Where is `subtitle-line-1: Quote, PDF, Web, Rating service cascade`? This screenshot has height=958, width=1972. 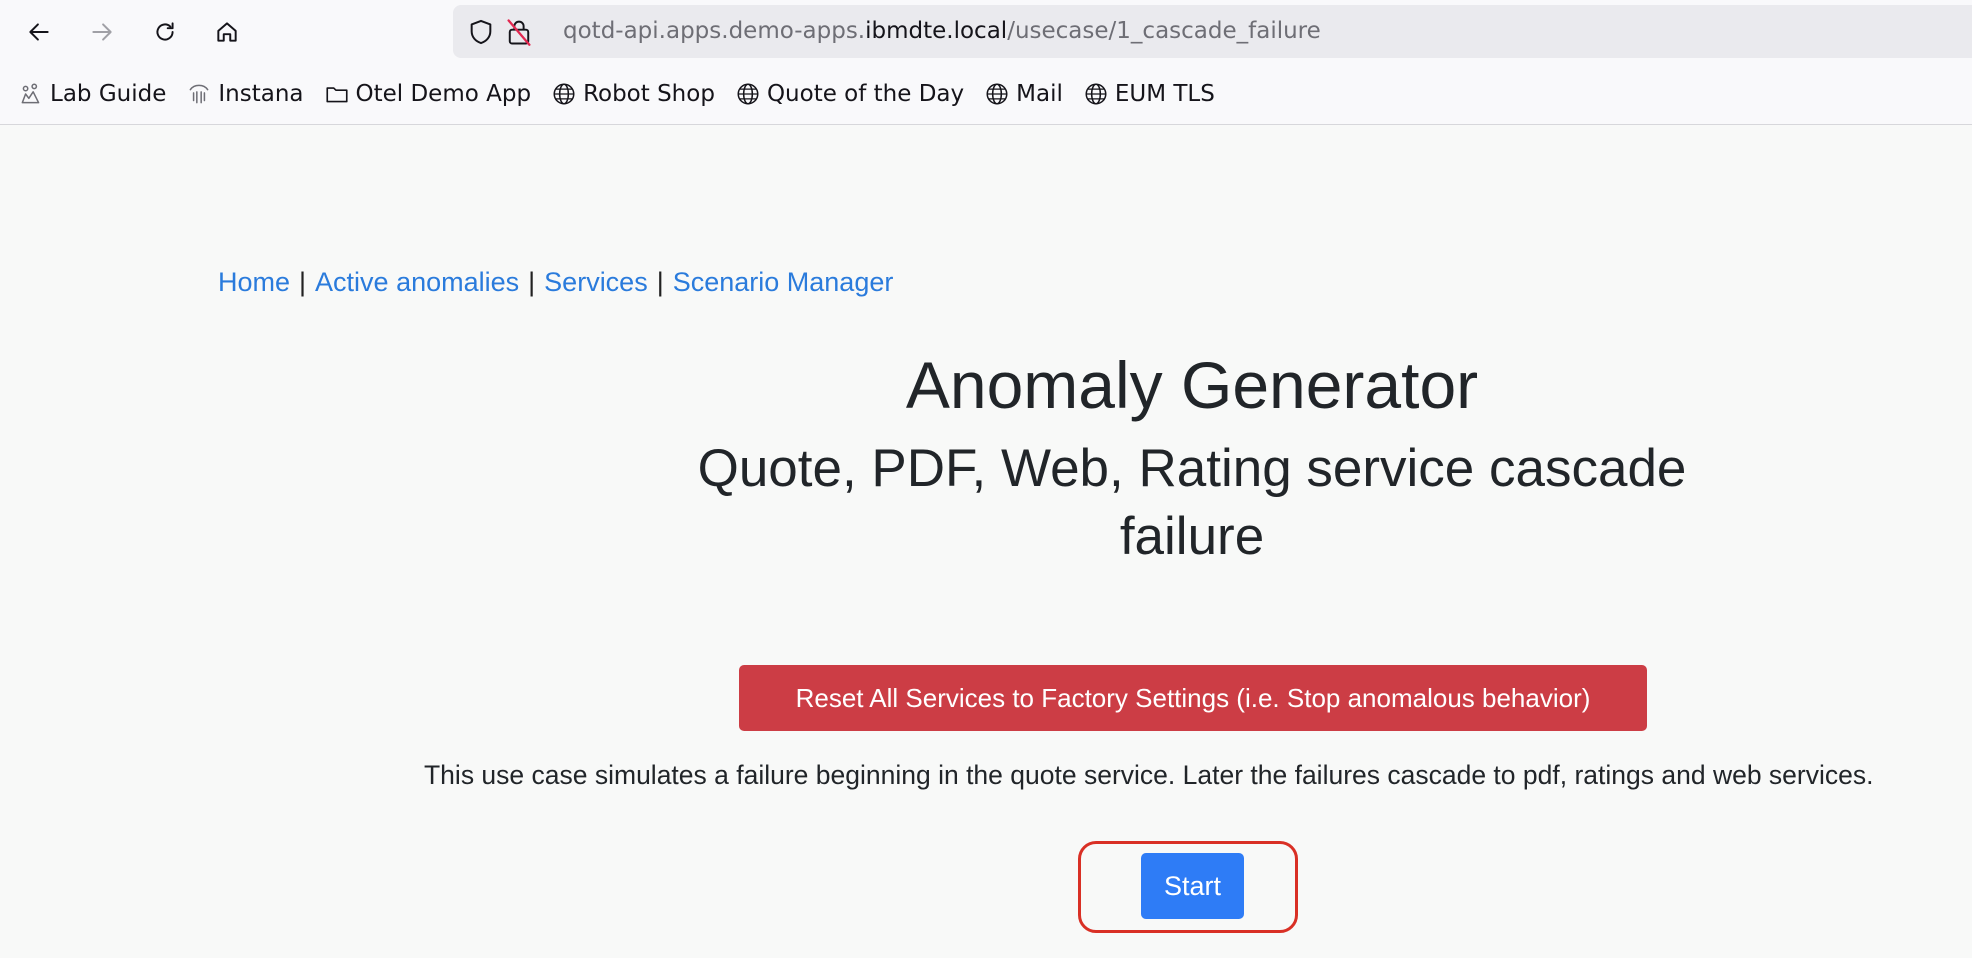
subtitle-line-1: Quote, PDF, Web, Rating service cascade is located at coordinates (1192, 468).